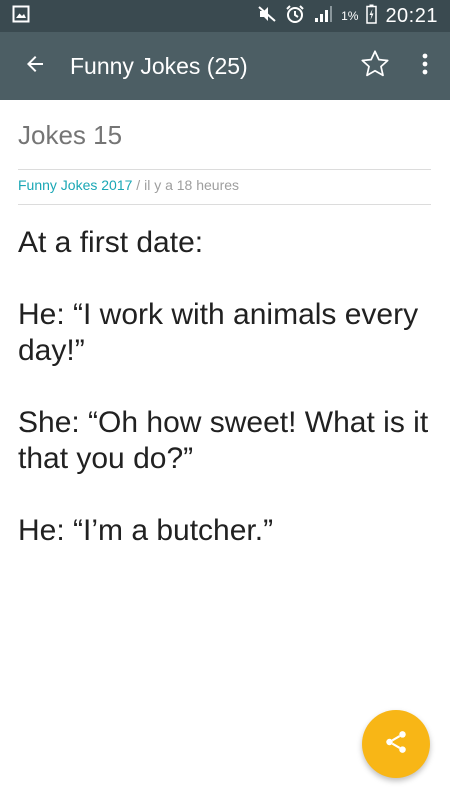  I want to click on status-right: 1% 20:21, so click(347, 16).